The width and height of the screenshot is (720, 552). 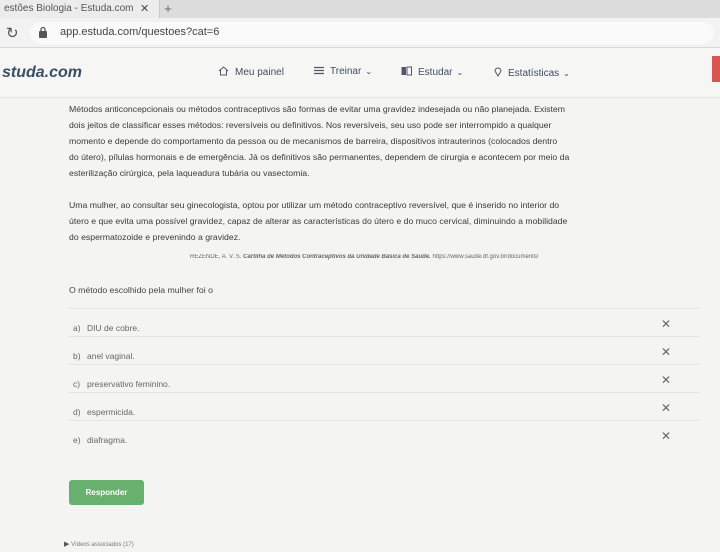 I want to click on option-text: DIU de cobre., so click(x=113, y=328).